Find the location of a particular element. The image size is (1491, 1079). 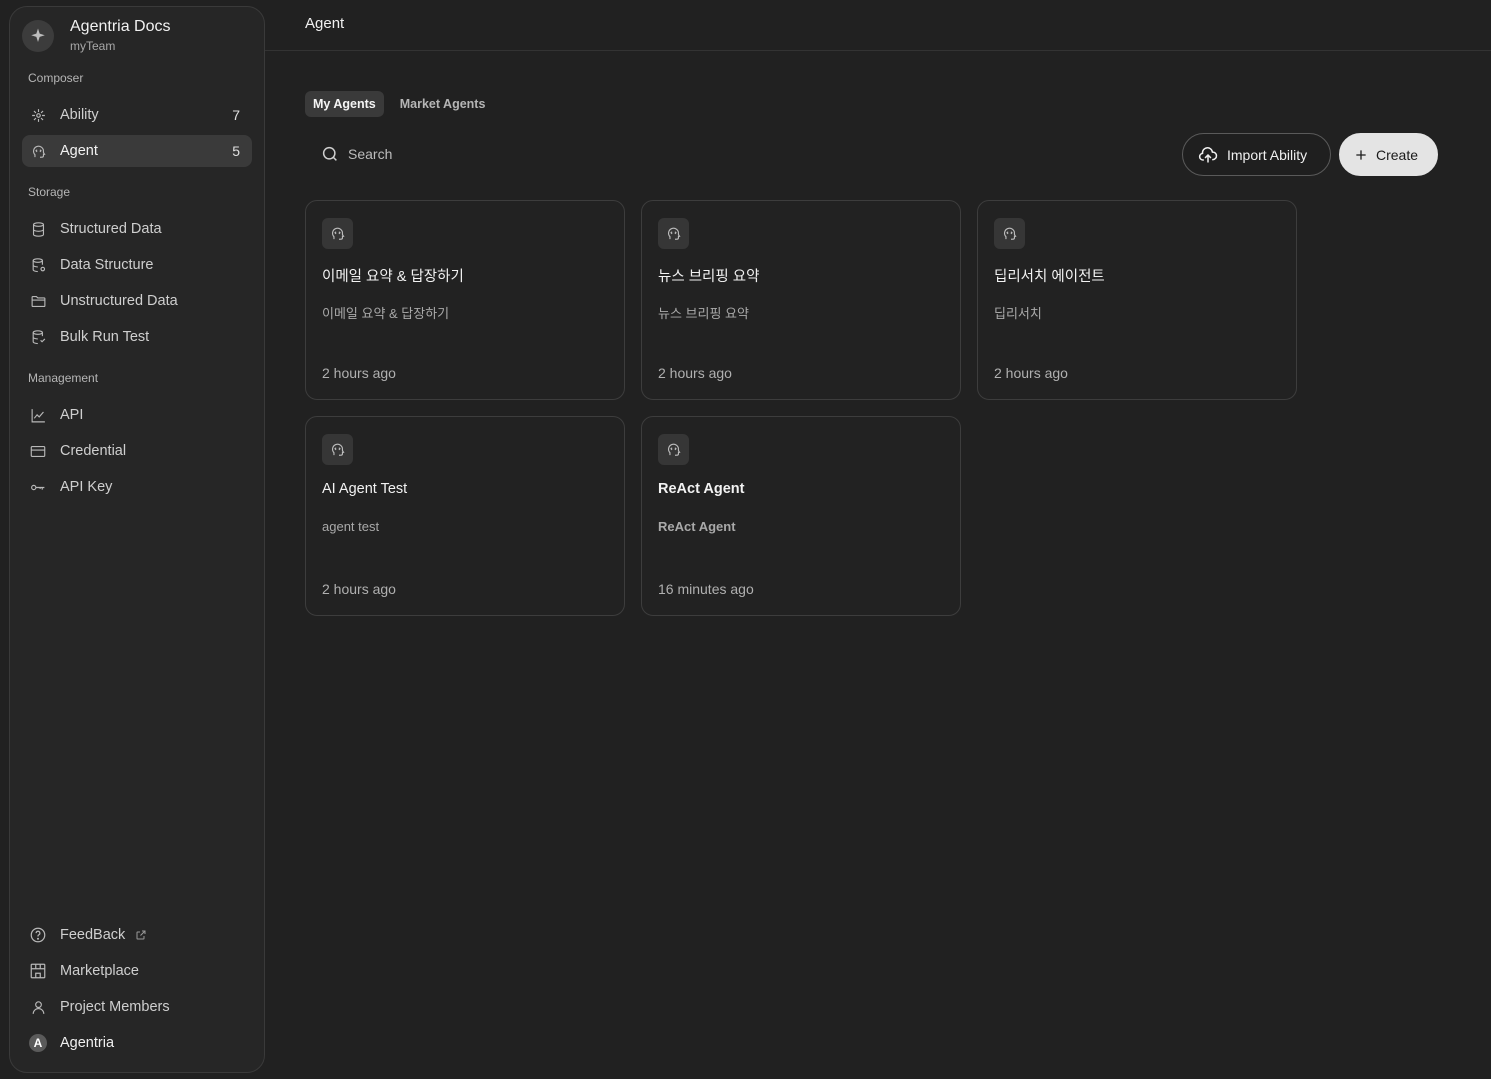

header: Agent is located at coordinates (878, 25).